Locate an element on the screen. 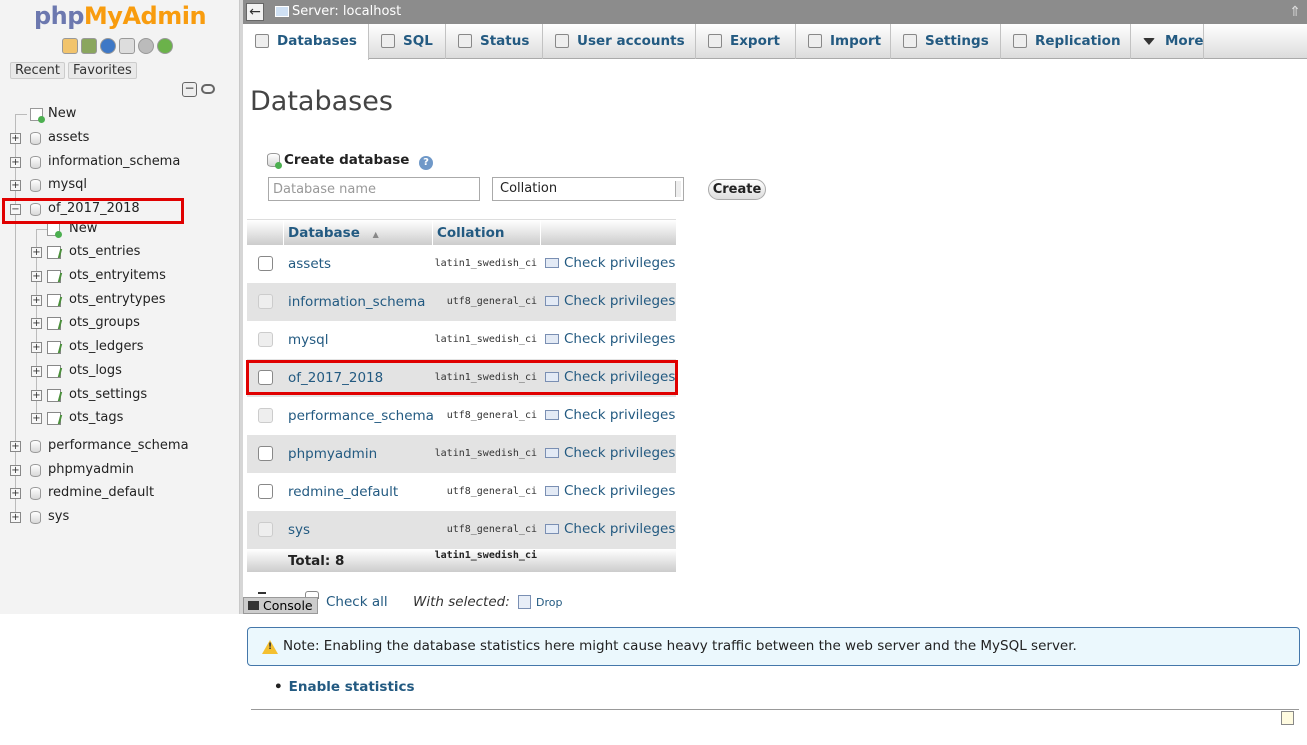 Image resolution: width=1307 pixels, height=745 pixels. tree-item-phpmyadmin: + phpmyadmin is located at coordinates (120, 470).